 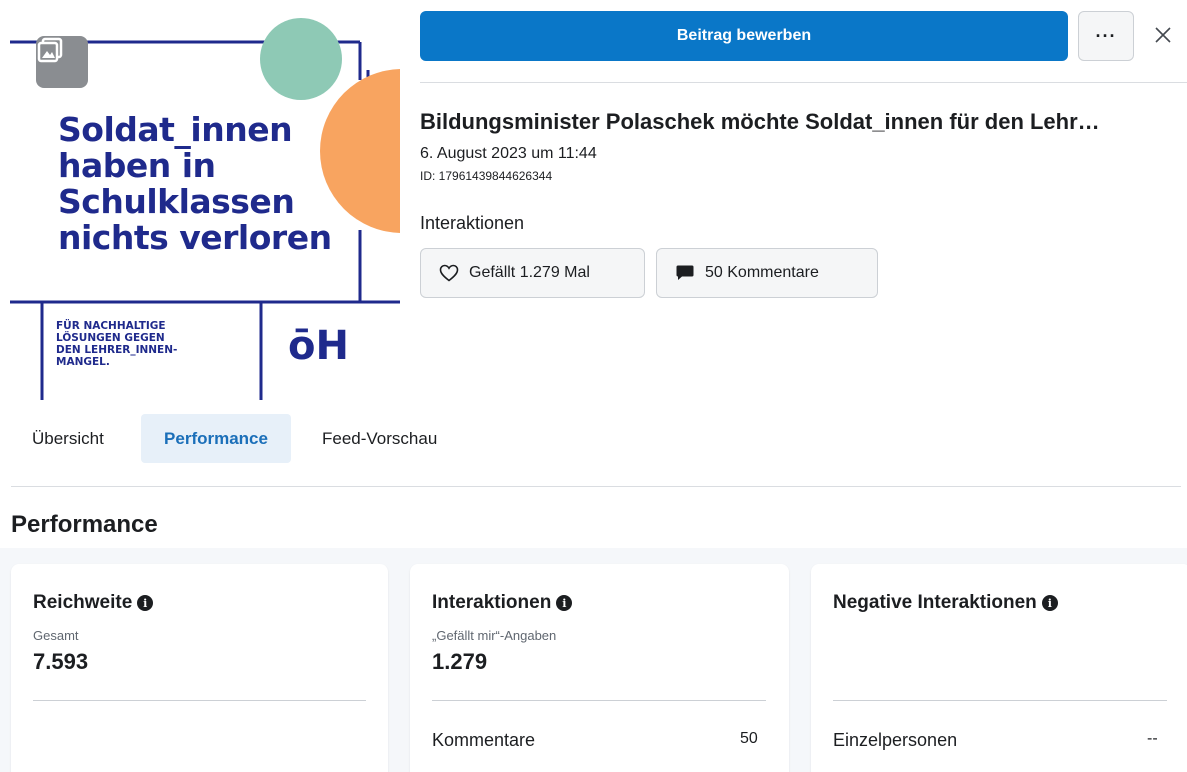 What do you see at coordinates (494, 635) in the screenshot?
I see `card-subtitle: „Gefällt mir“-Angaben` at bounding box center [494, 635].